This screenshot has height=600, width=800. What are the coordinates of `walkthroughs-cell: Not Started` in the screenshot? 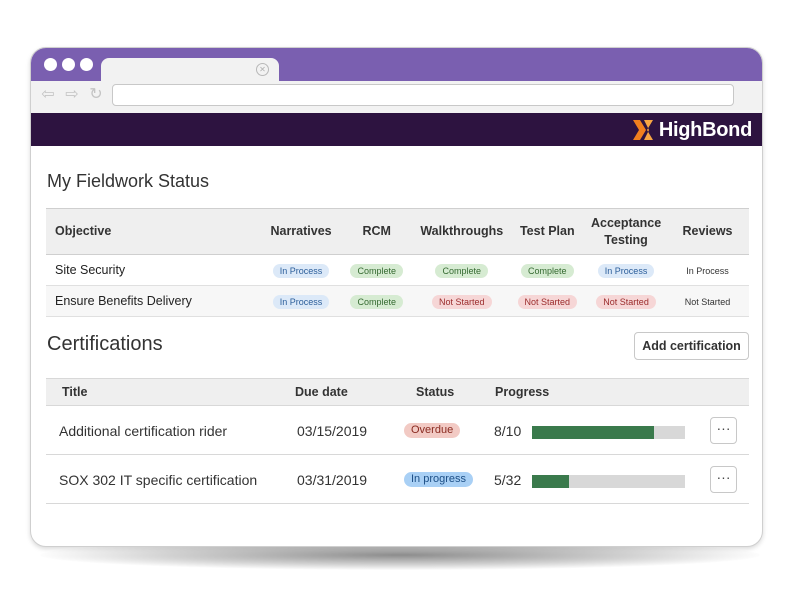 It's located at (462, 301).